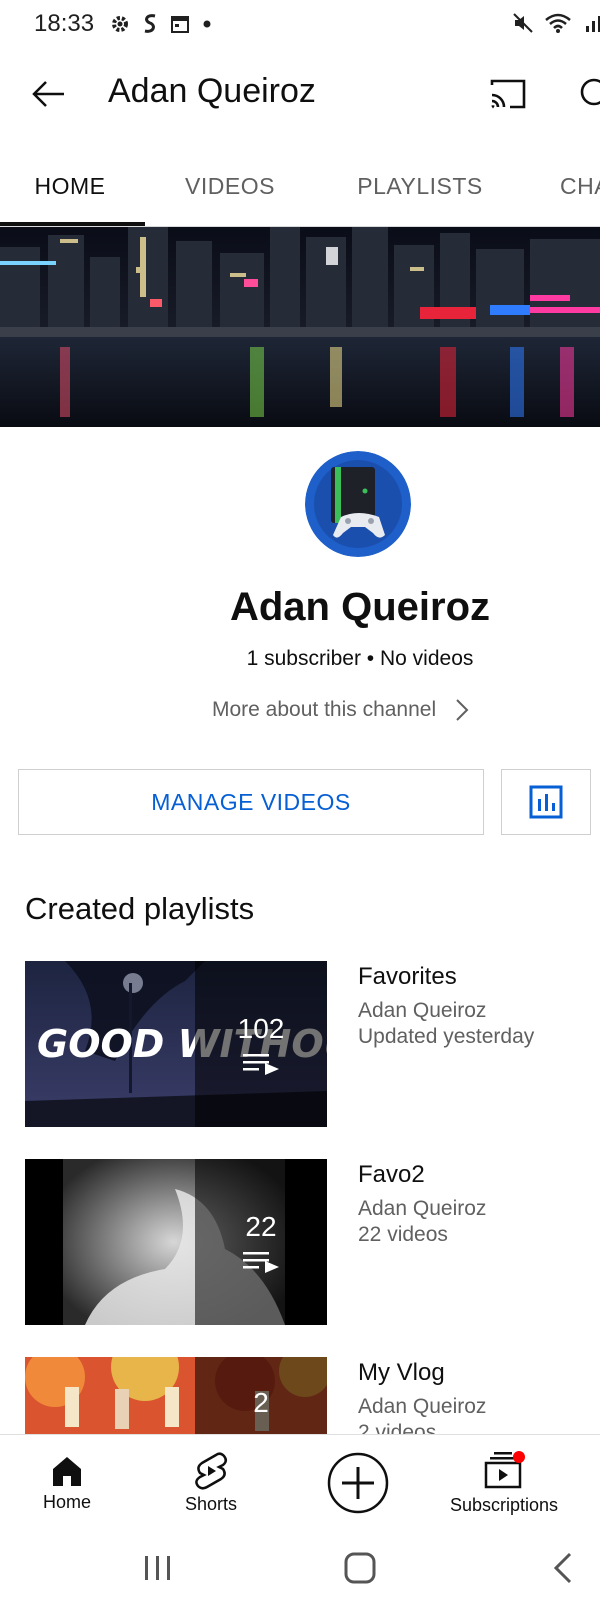  I want to click on analytics-icon, so click(546, 802).